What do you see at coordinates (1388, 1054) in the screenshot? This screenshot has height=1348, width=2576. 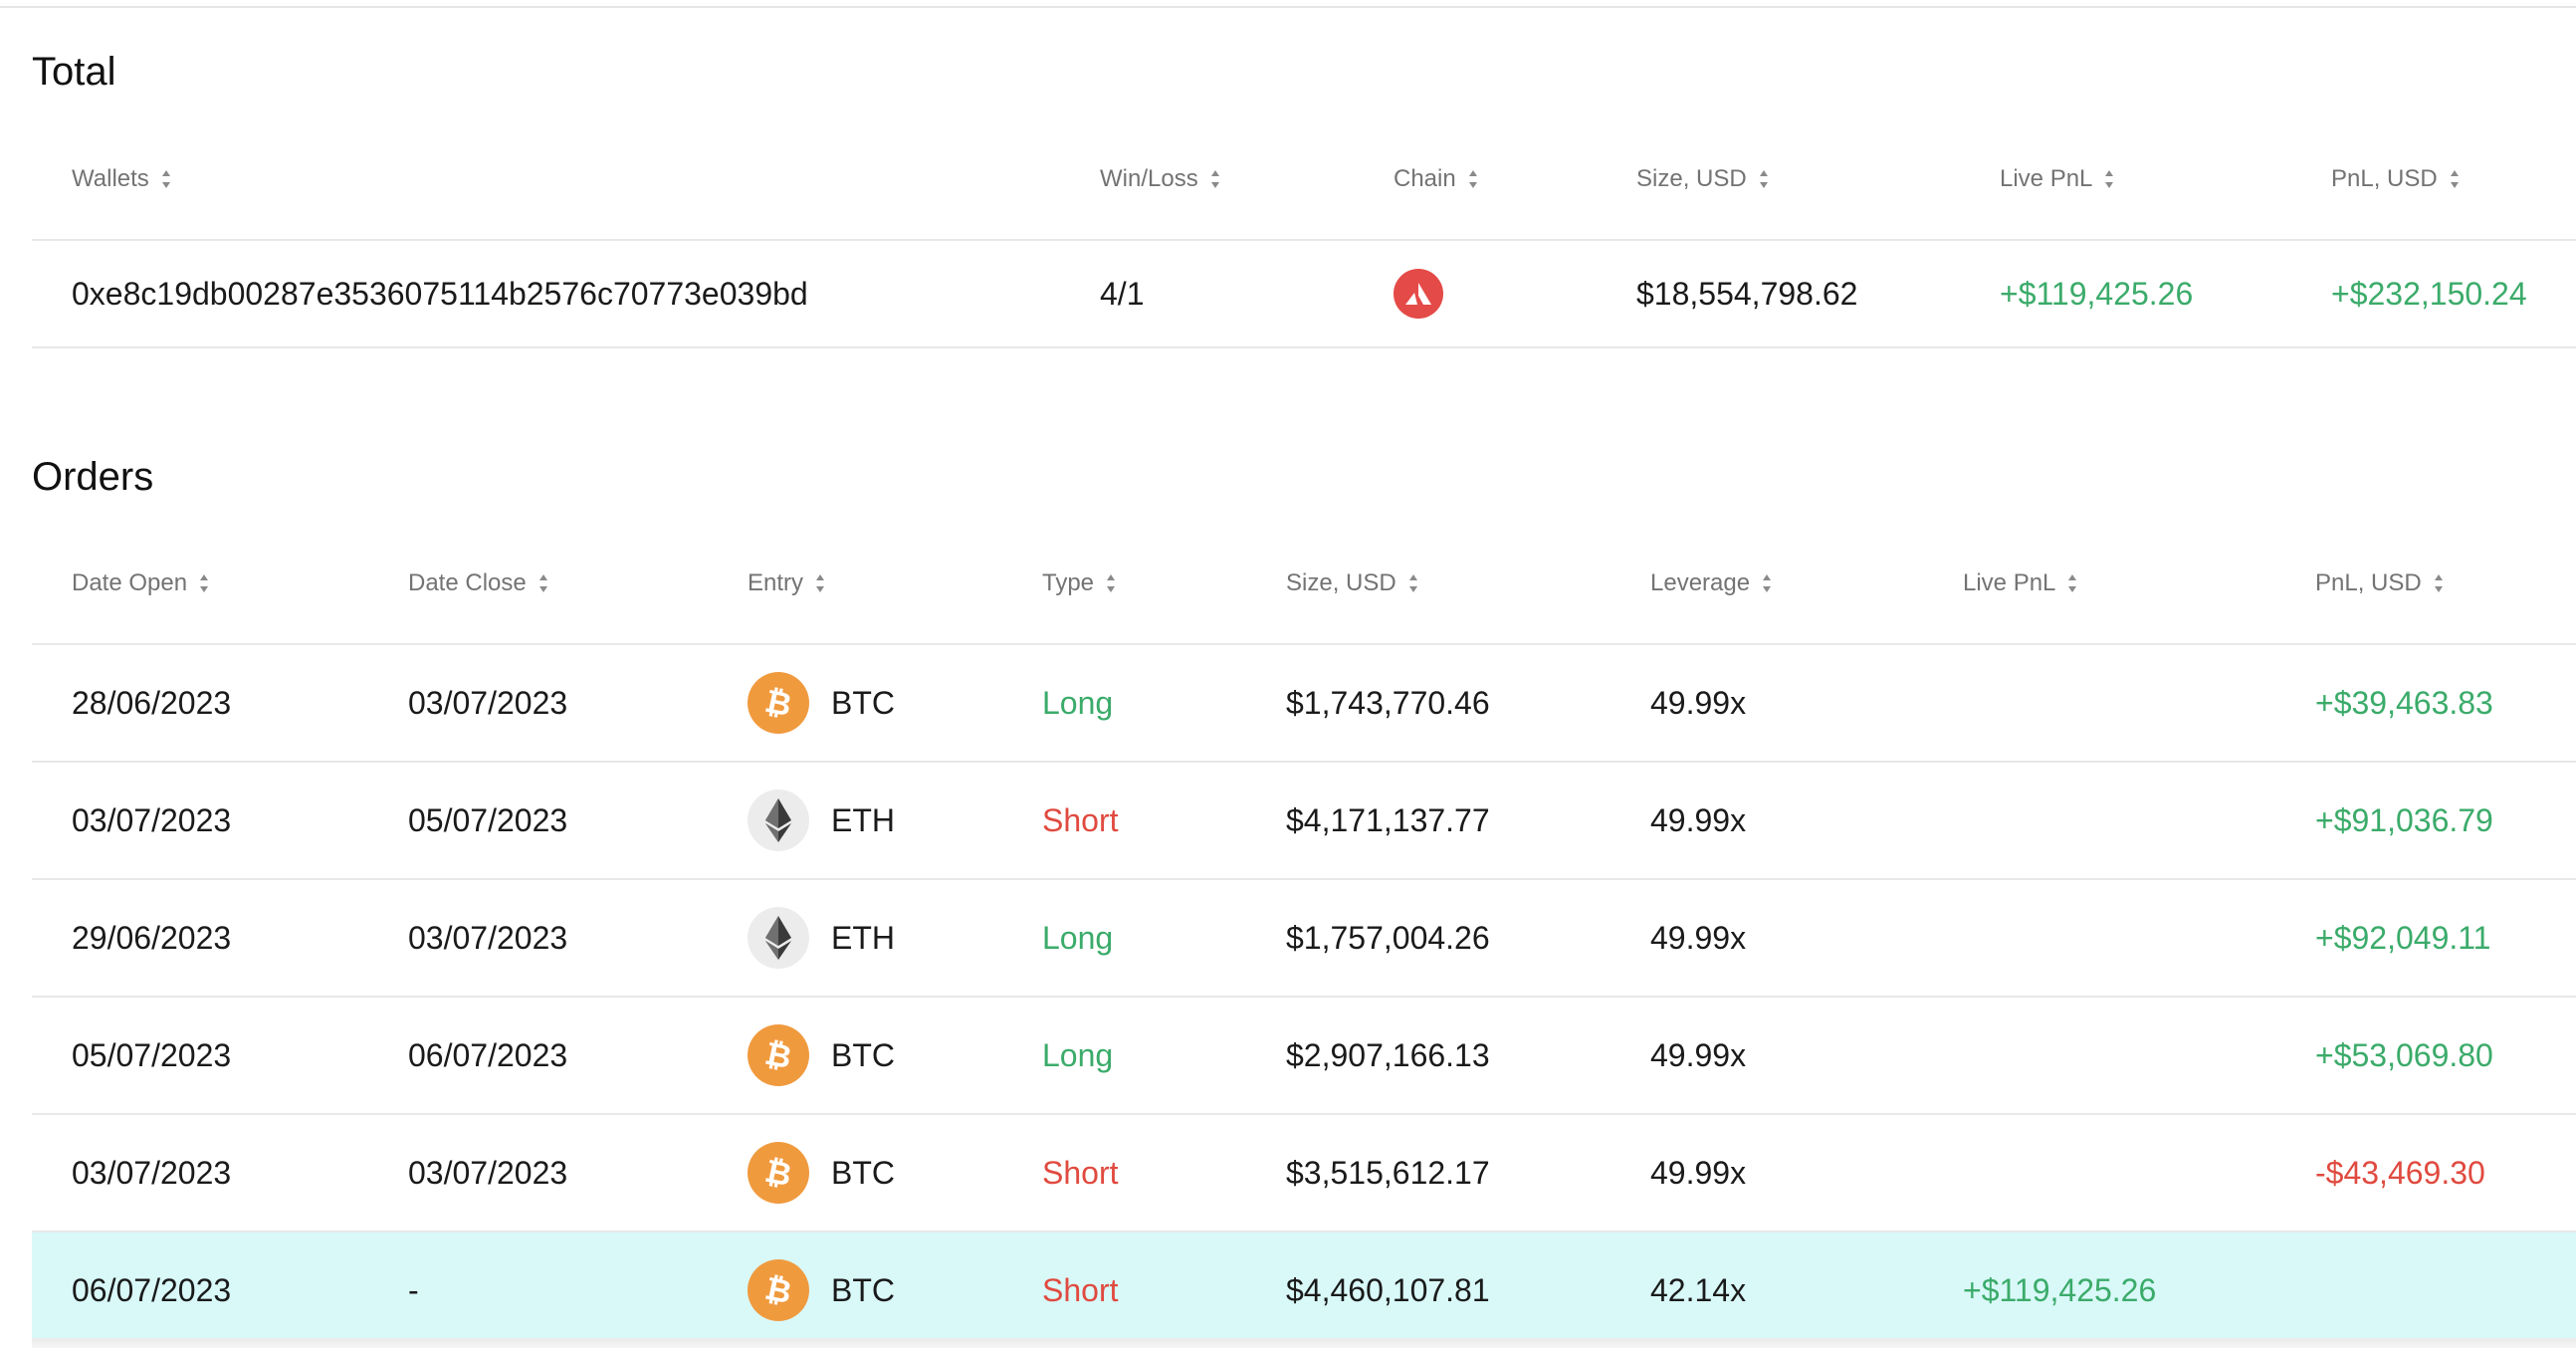 I see `order-size: $2,907,166.13` at bounding box center [1388, 1054].